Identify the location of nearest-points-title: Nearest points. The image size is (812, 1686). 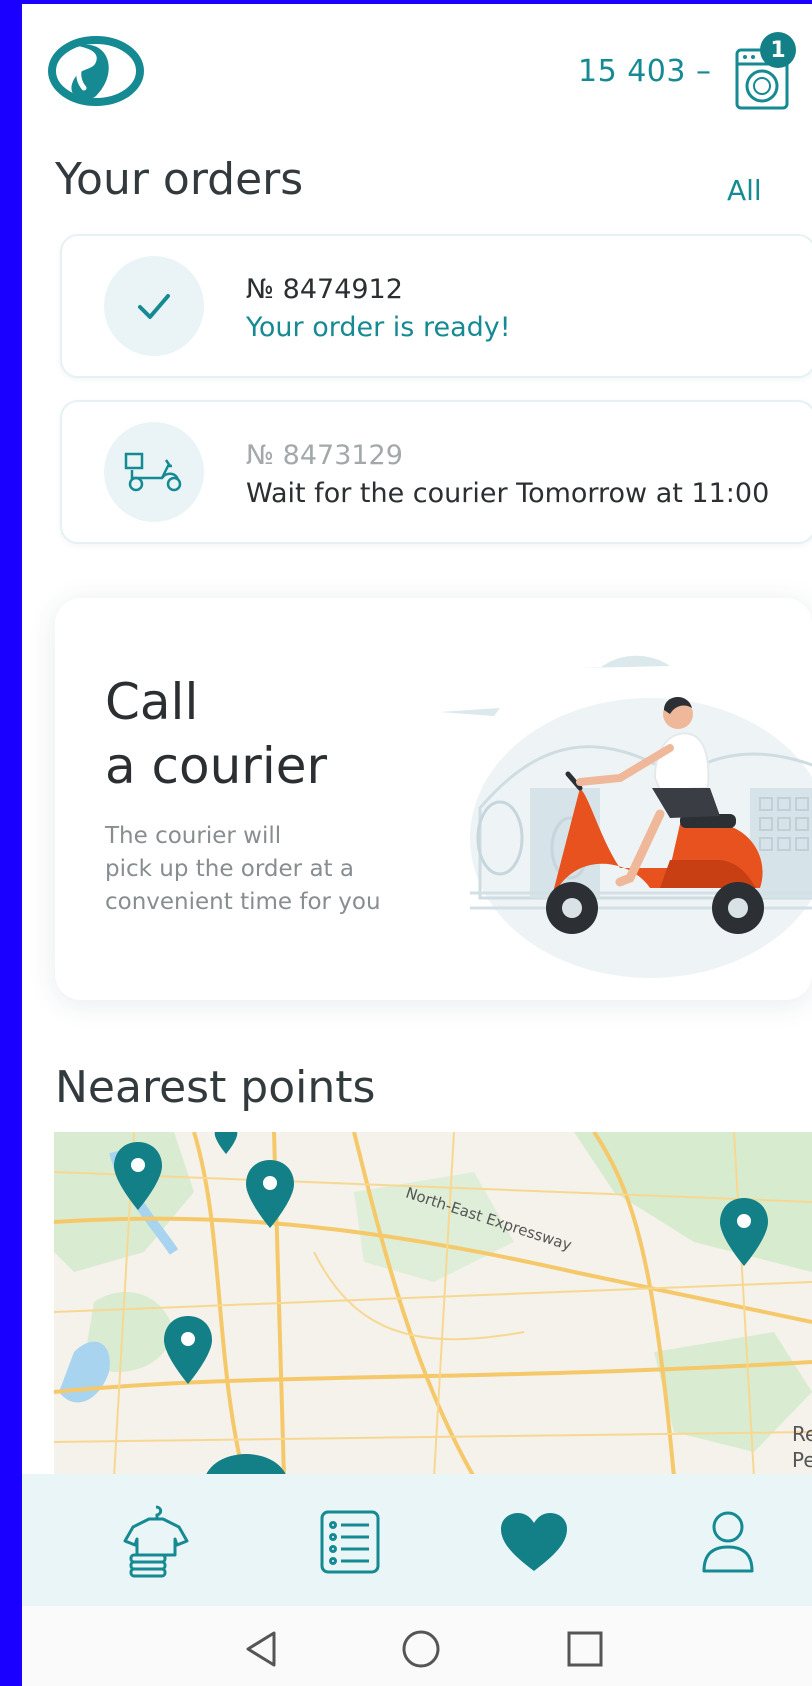
(215, 1087).